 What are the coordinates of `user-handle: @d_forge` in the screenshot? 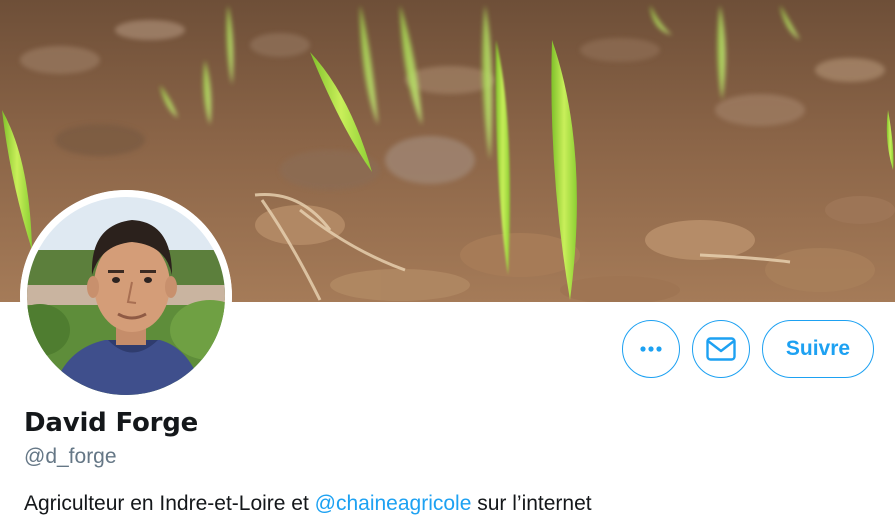 It's located at (70, 456).